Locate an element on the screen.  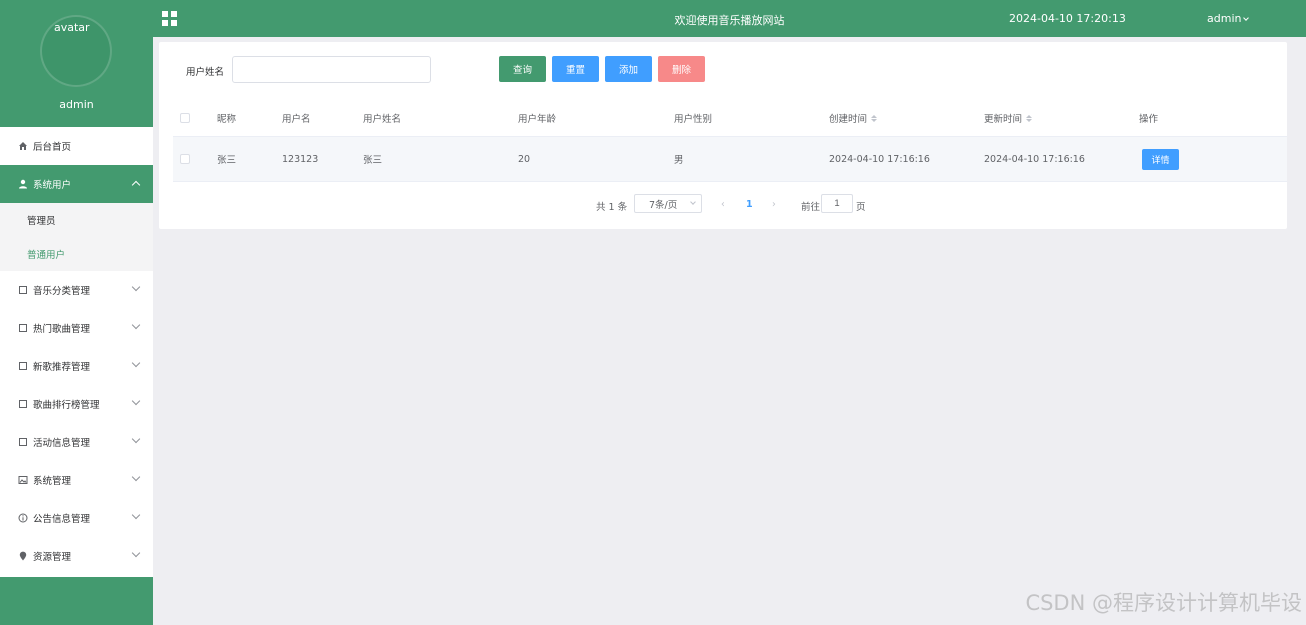
detail-button: 详情 is located at coordinates (1160, 159).